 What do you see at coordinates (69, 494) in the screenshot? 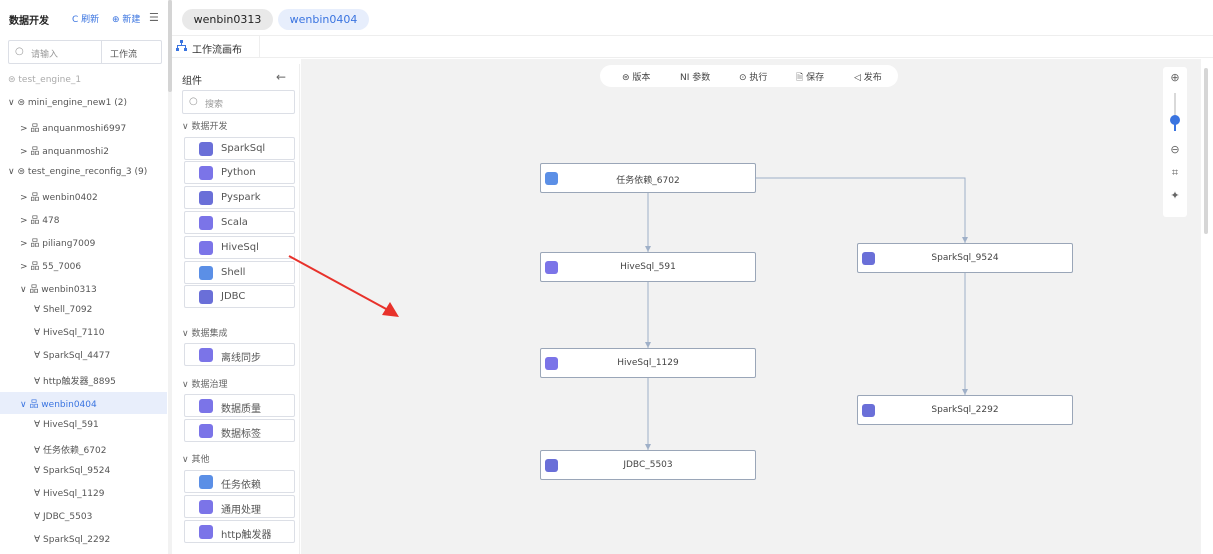
I see `tree-node-label: ∀ HiveSql_1129` at bounding box center [69, 494].